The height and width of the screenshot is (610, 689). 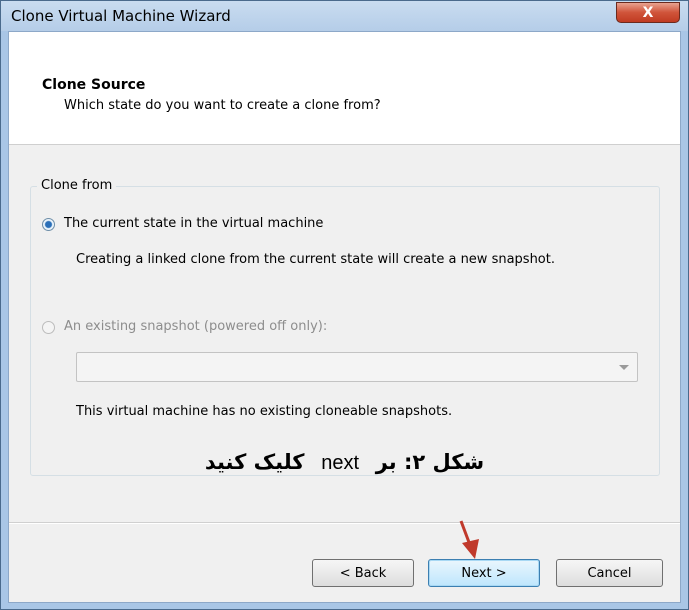 I want to click on title-bar: Clone Virtual Machine Wizard X, so click(x=344, y=16).